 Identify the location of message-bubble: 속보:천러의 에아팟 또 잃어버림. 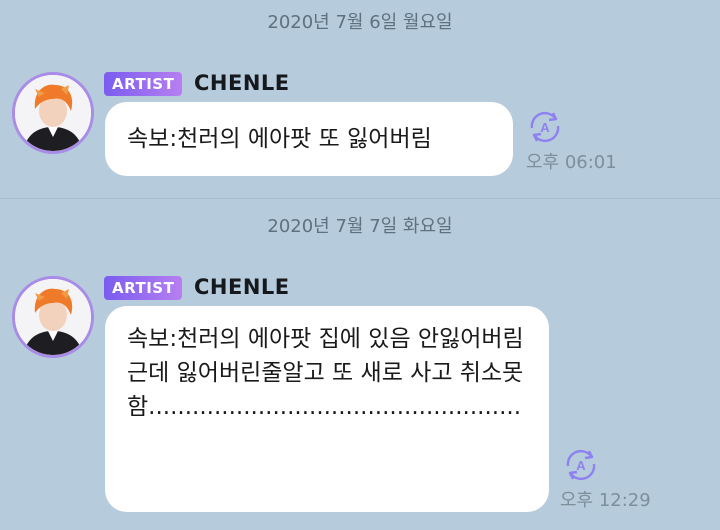
(309, 139).